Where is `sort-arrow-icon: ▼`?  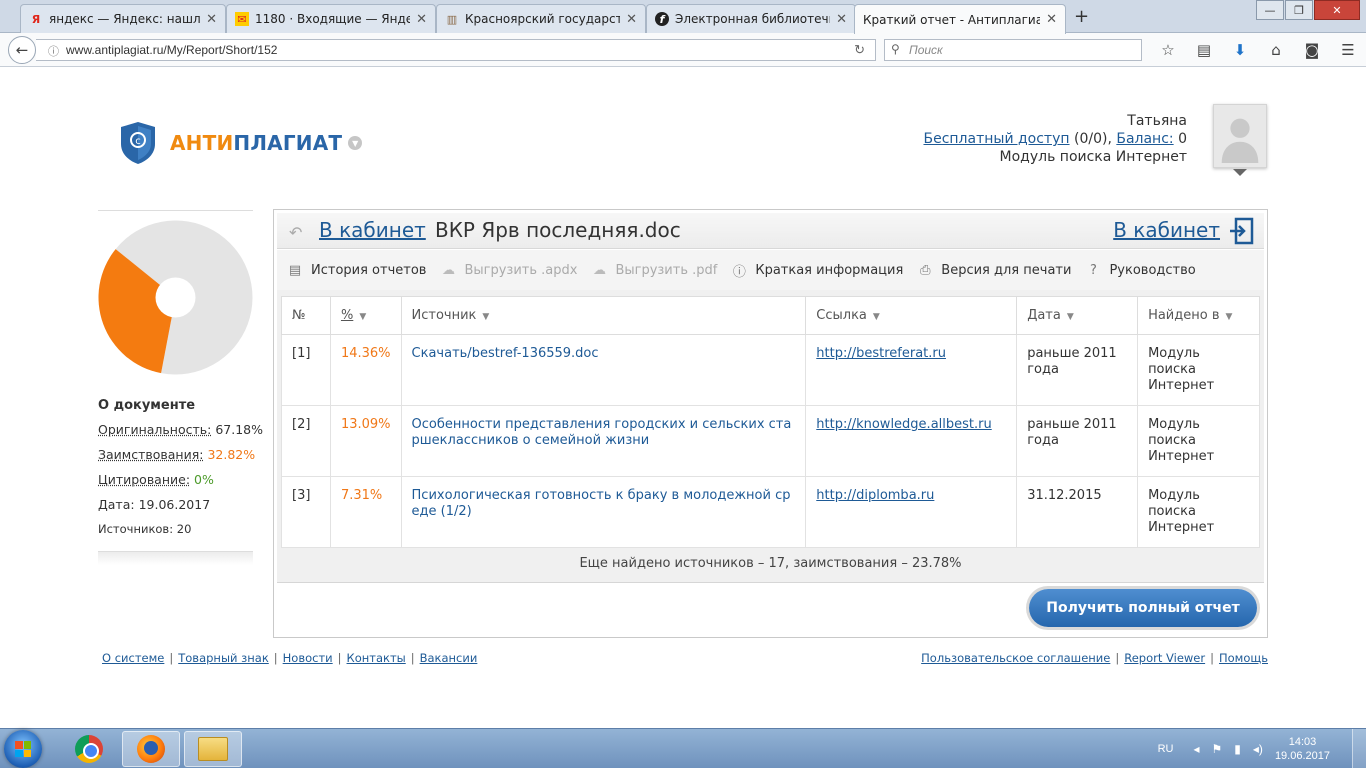 sort-arrow-icon: ▼ is located at coordinates (1229, 317).